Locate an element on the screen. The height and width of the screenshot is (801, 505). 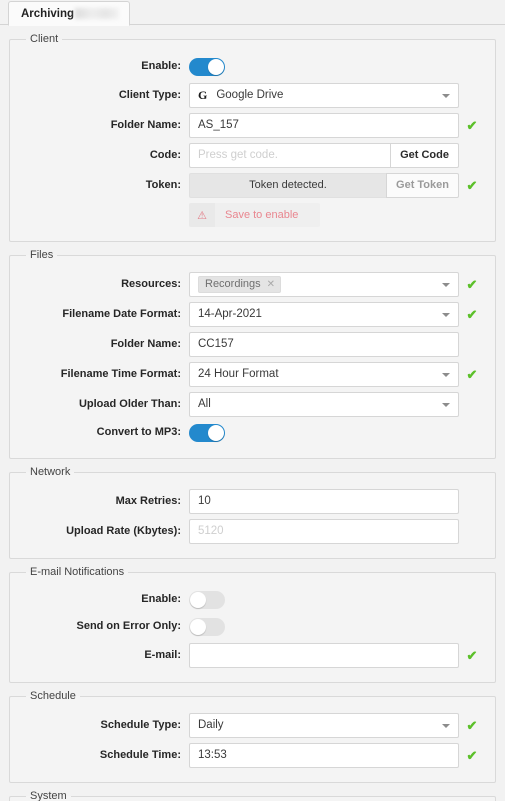
client-code-label: Code: is located at coordinates (165, 154).